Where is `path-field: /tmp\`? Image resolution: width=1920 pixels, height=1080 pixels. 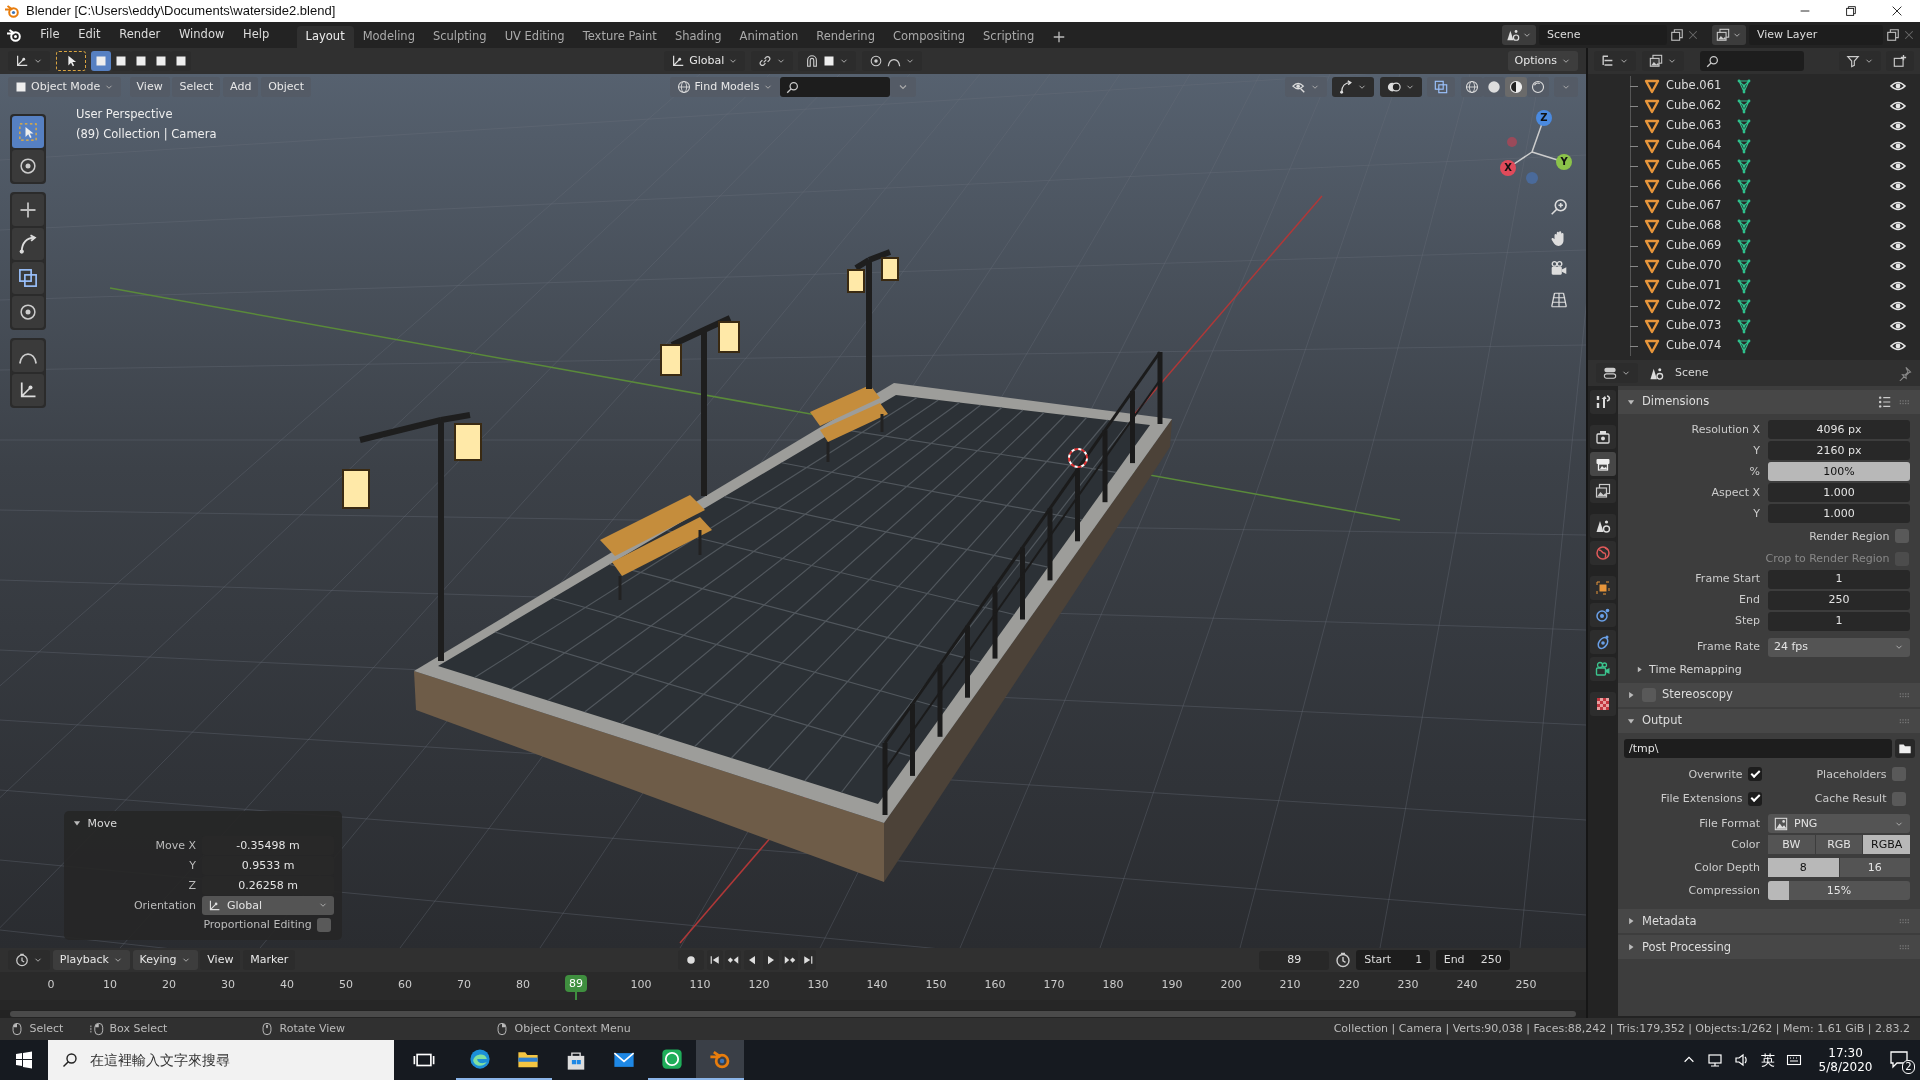 path-field: /tmp\ is located at coordinates (1758, 748).